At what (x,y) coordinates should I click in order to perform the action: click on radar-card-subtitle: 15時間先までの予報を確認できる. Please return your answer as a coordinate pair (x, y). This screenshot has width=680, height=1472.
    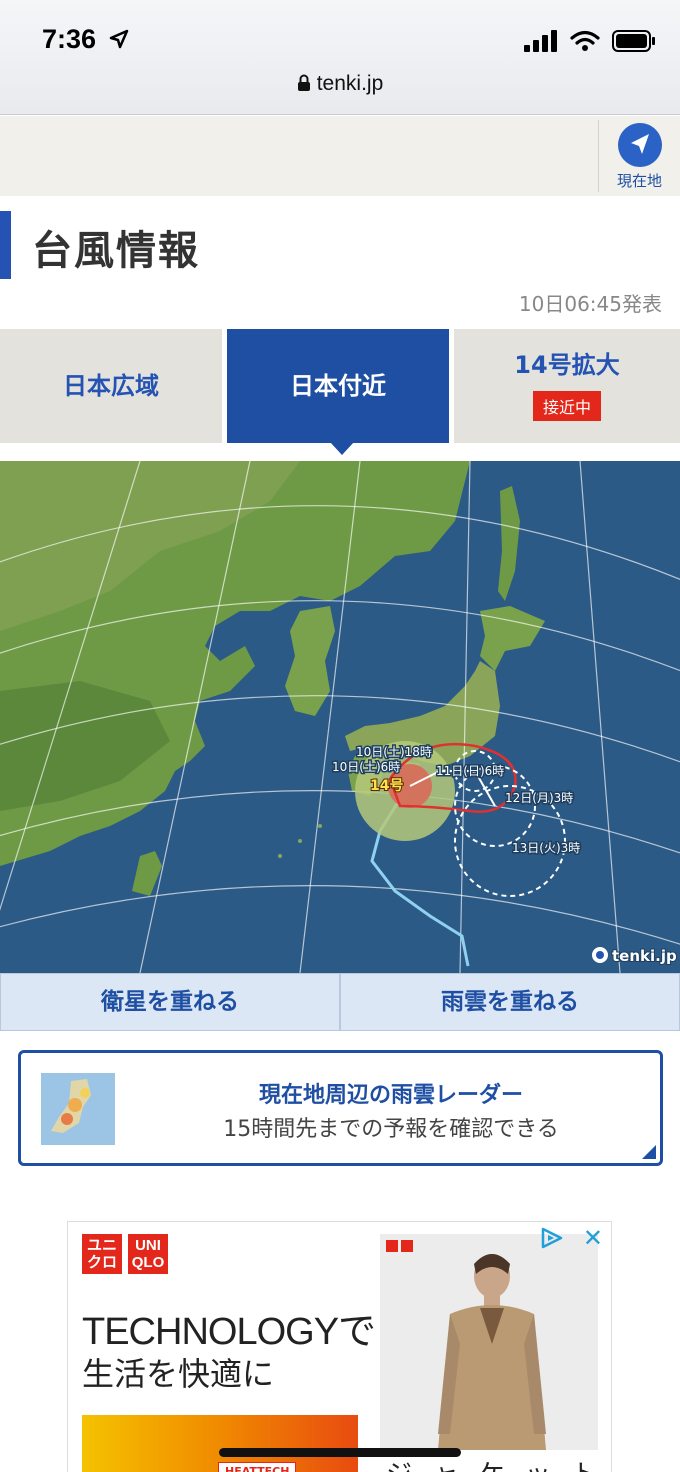
    Looking at the image, I should click on (391, 1129).